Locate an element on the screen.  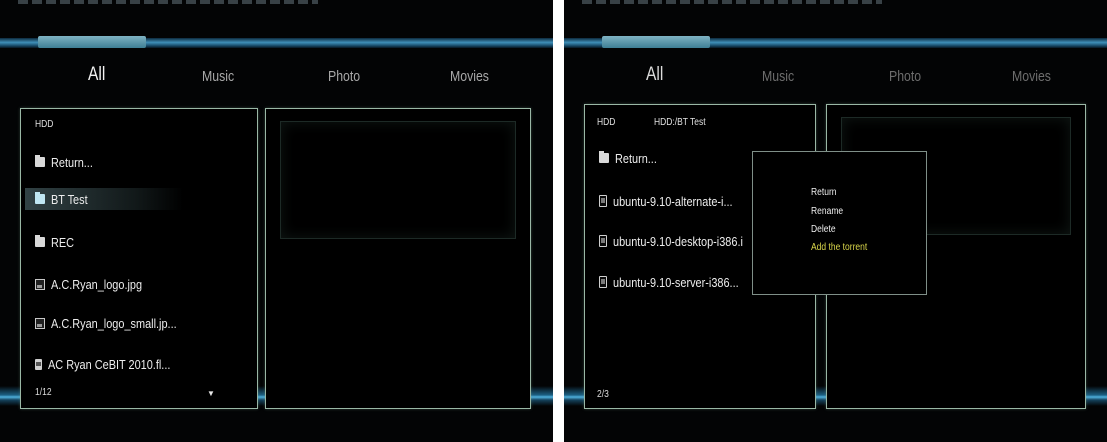
list-item: A.C.Ryan_logo.jpg is located at coordinates (97, 284).